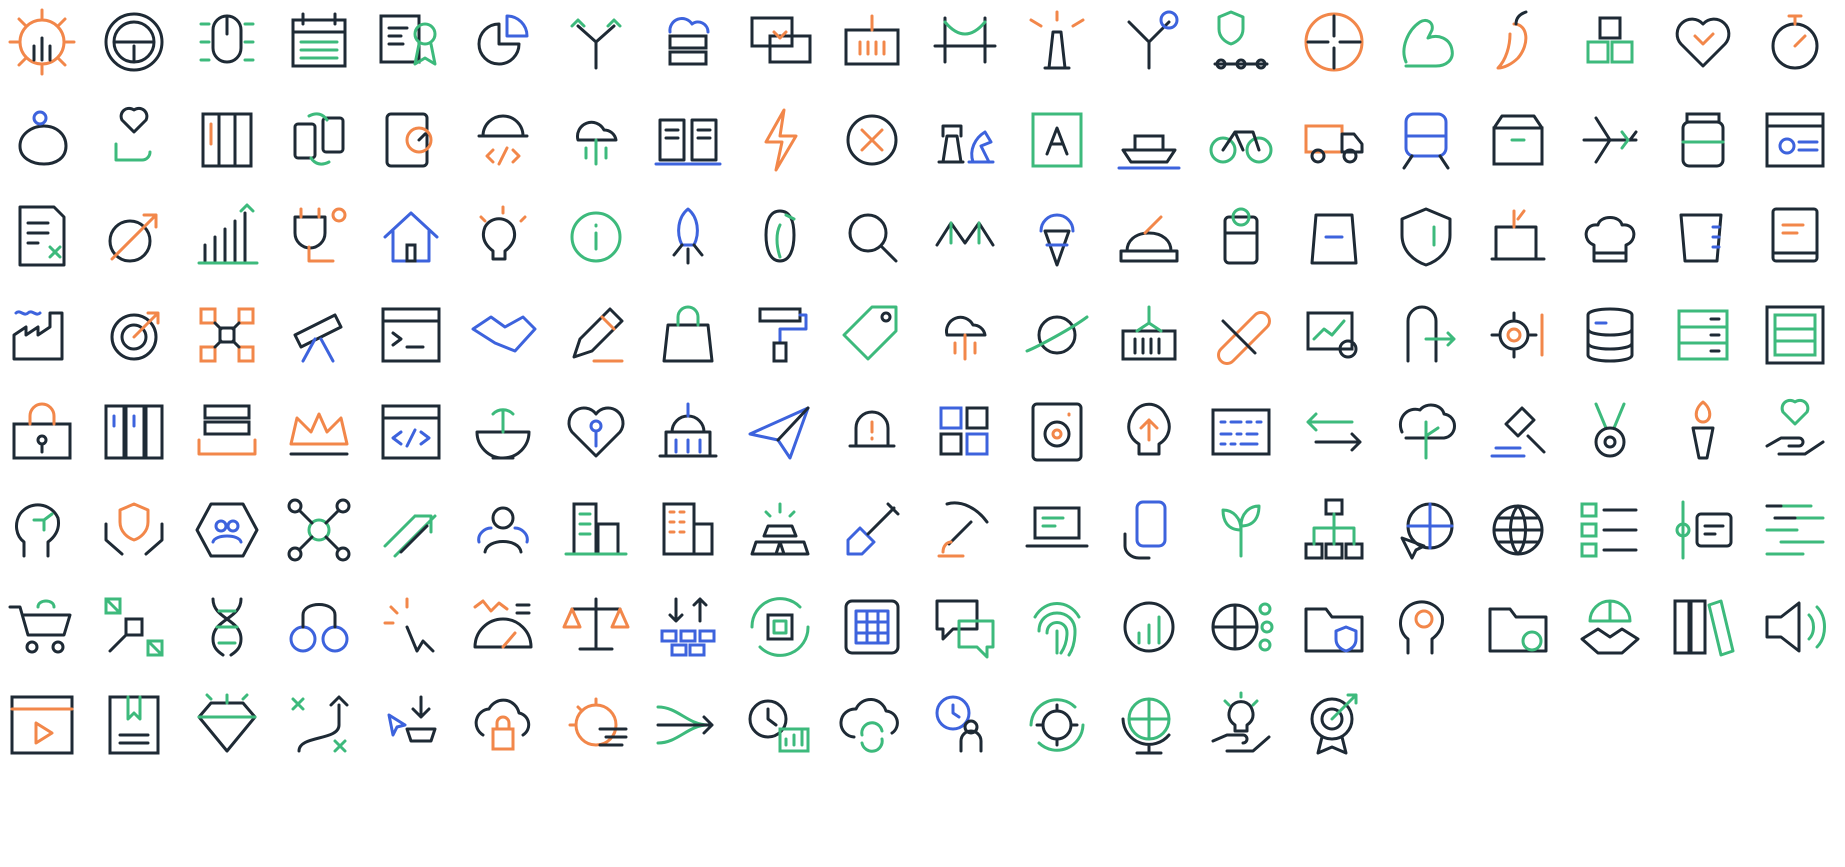 The height and width of the screenshot is (867, 1845). I want to click on path-strategy-icon, so click(319, 725).